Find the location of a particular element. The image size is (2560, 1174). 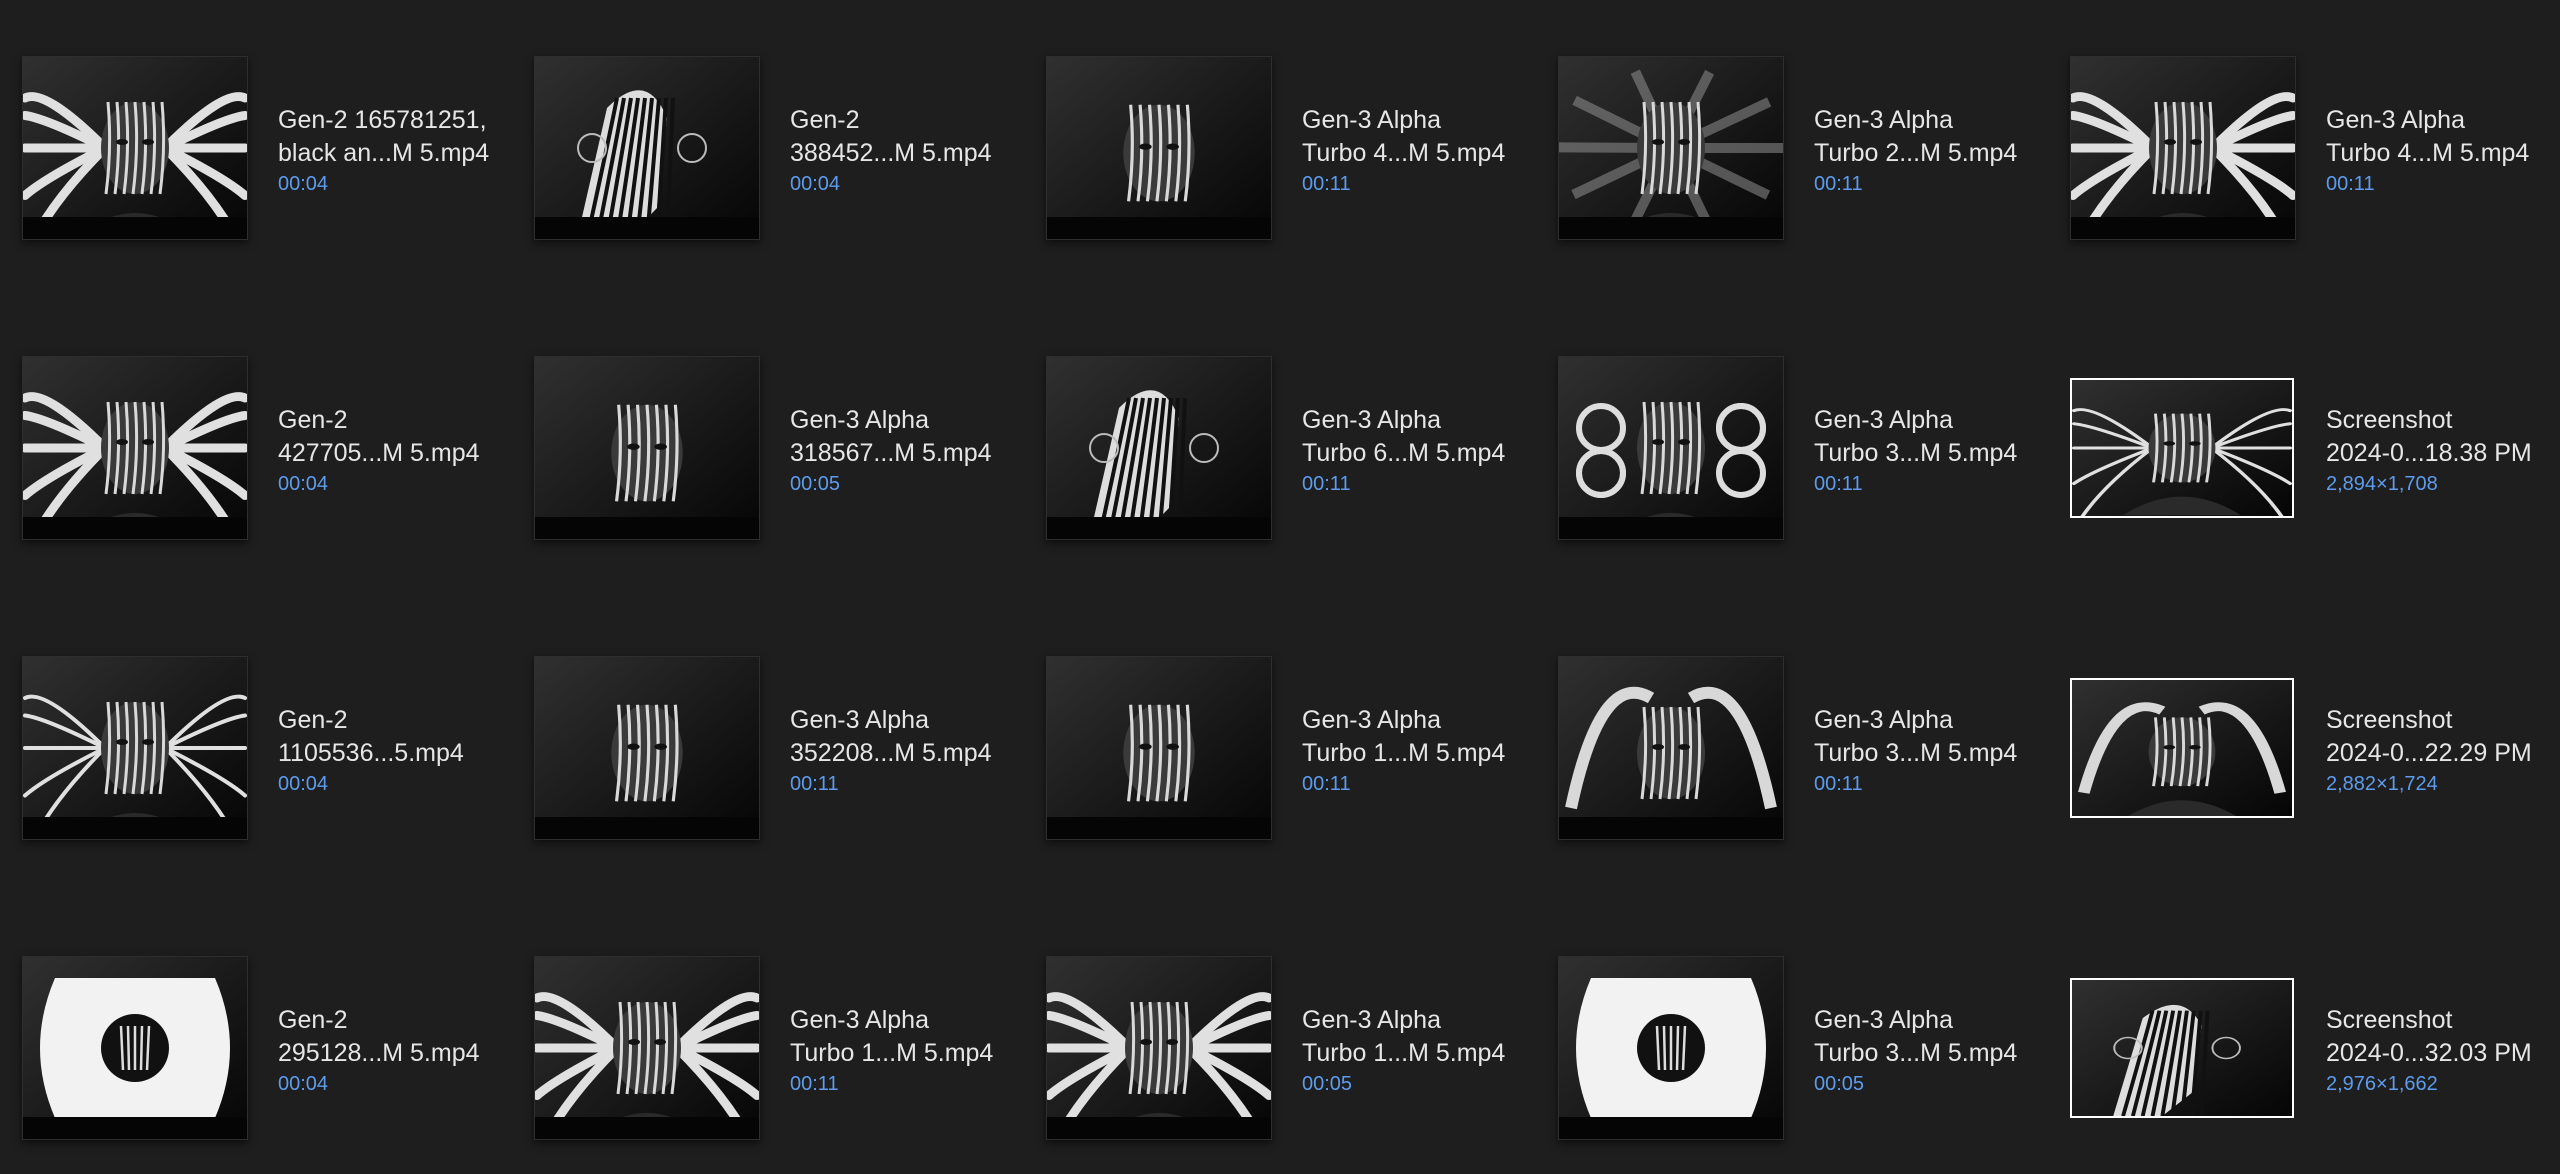

video-file-item: Gen-3 Alpha Turbo 2...M 5.mp4 00:11 is located at coordinates (1786, 120).